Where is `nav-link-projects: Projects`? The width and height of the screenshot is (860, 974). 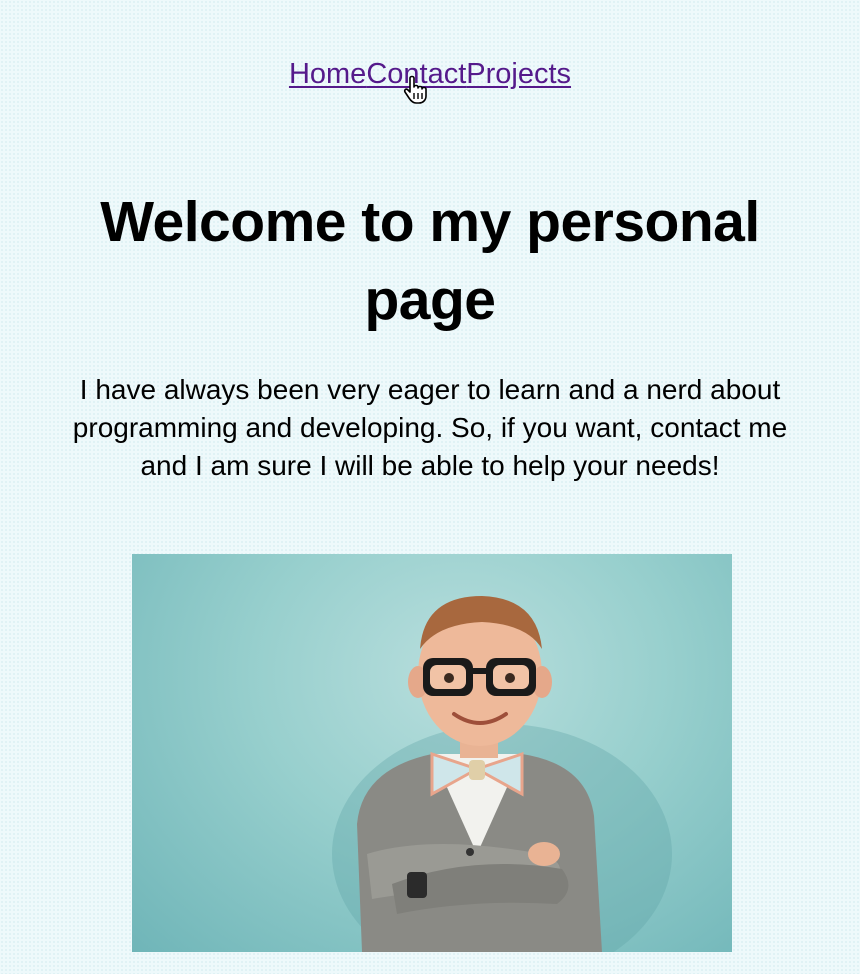
nav-link-projects: Projects is located at coordinates (518, 74).